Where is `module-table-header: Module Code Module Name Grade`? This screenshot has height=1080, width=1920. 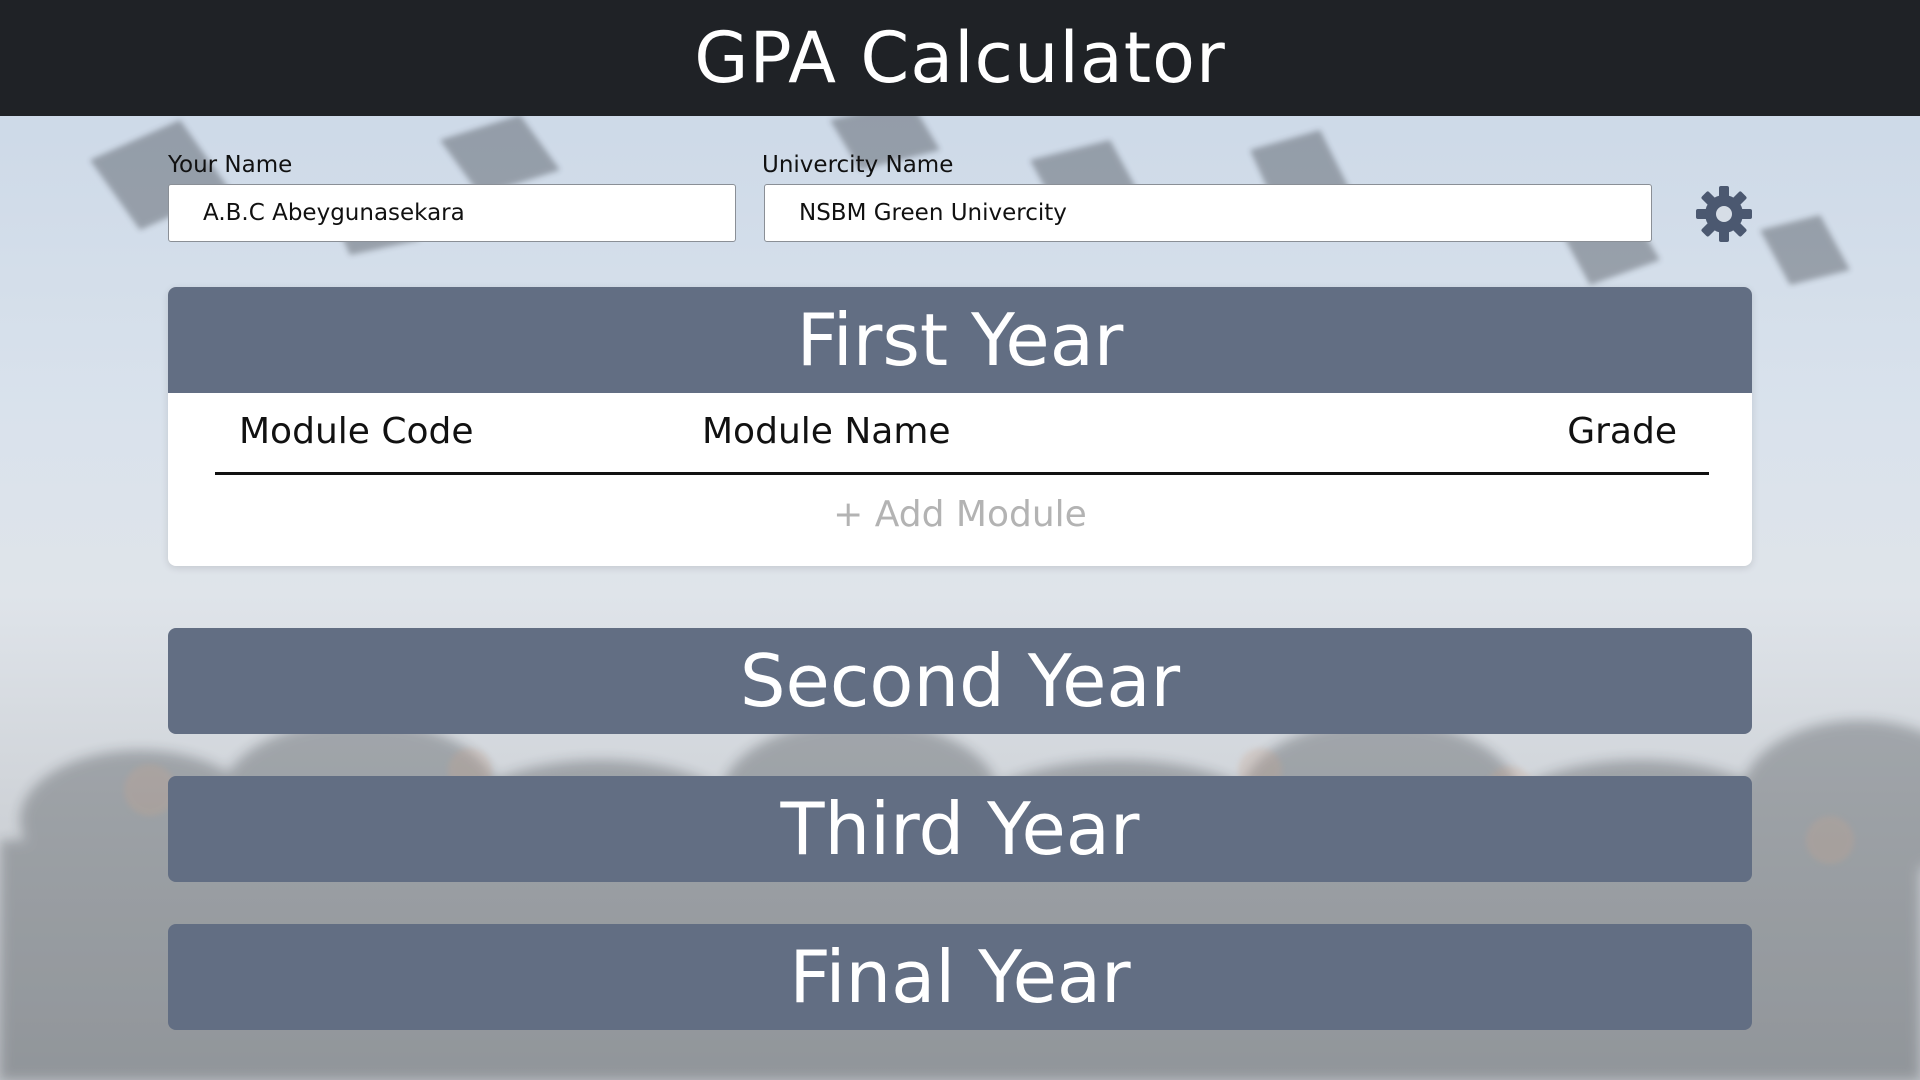 module-table-header: Module Code Module Name Grade is located at coordinates (960, 427).